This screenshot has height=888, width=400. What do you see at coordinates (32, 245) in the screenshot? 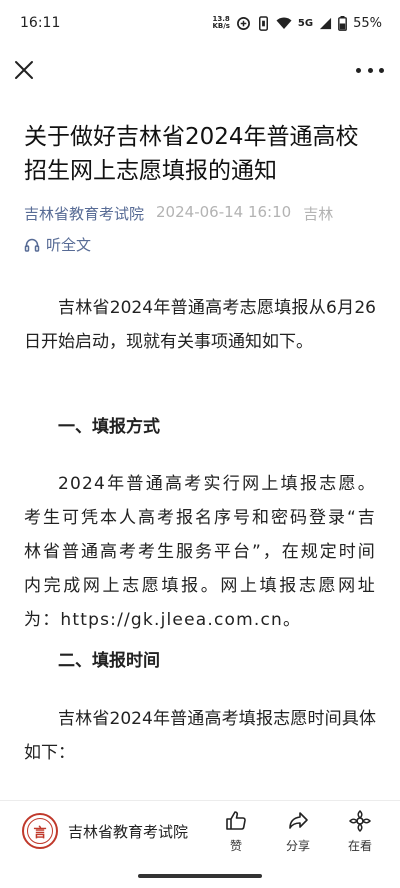
I see `headphones-icon` at bounding box center [32, 245].